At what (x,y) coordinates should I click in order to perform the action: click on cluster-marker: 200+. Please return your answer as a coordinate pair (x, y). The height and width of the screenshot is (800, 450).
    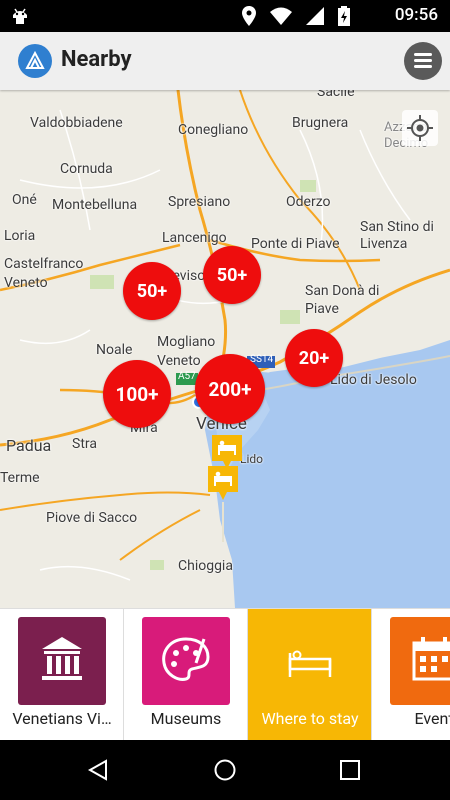
    Looking at the image, I should click on (230, 389).